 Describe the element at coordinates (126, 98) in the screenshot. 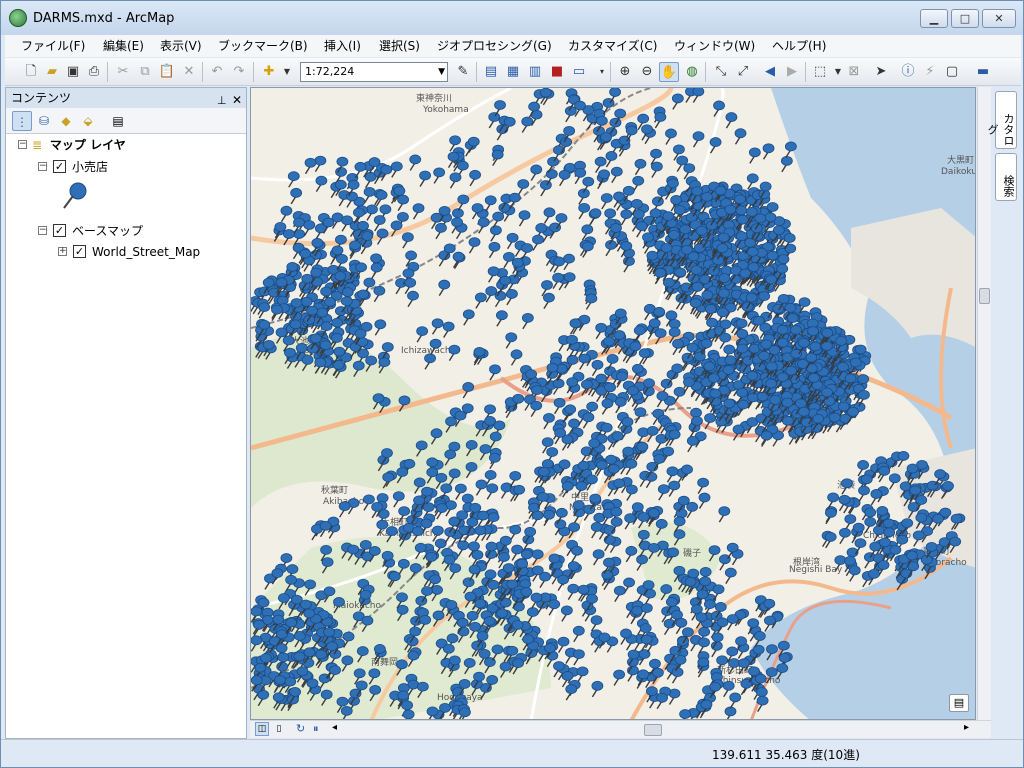

I see `toc-header: コンテンツ ⊥ ✕` at that location.